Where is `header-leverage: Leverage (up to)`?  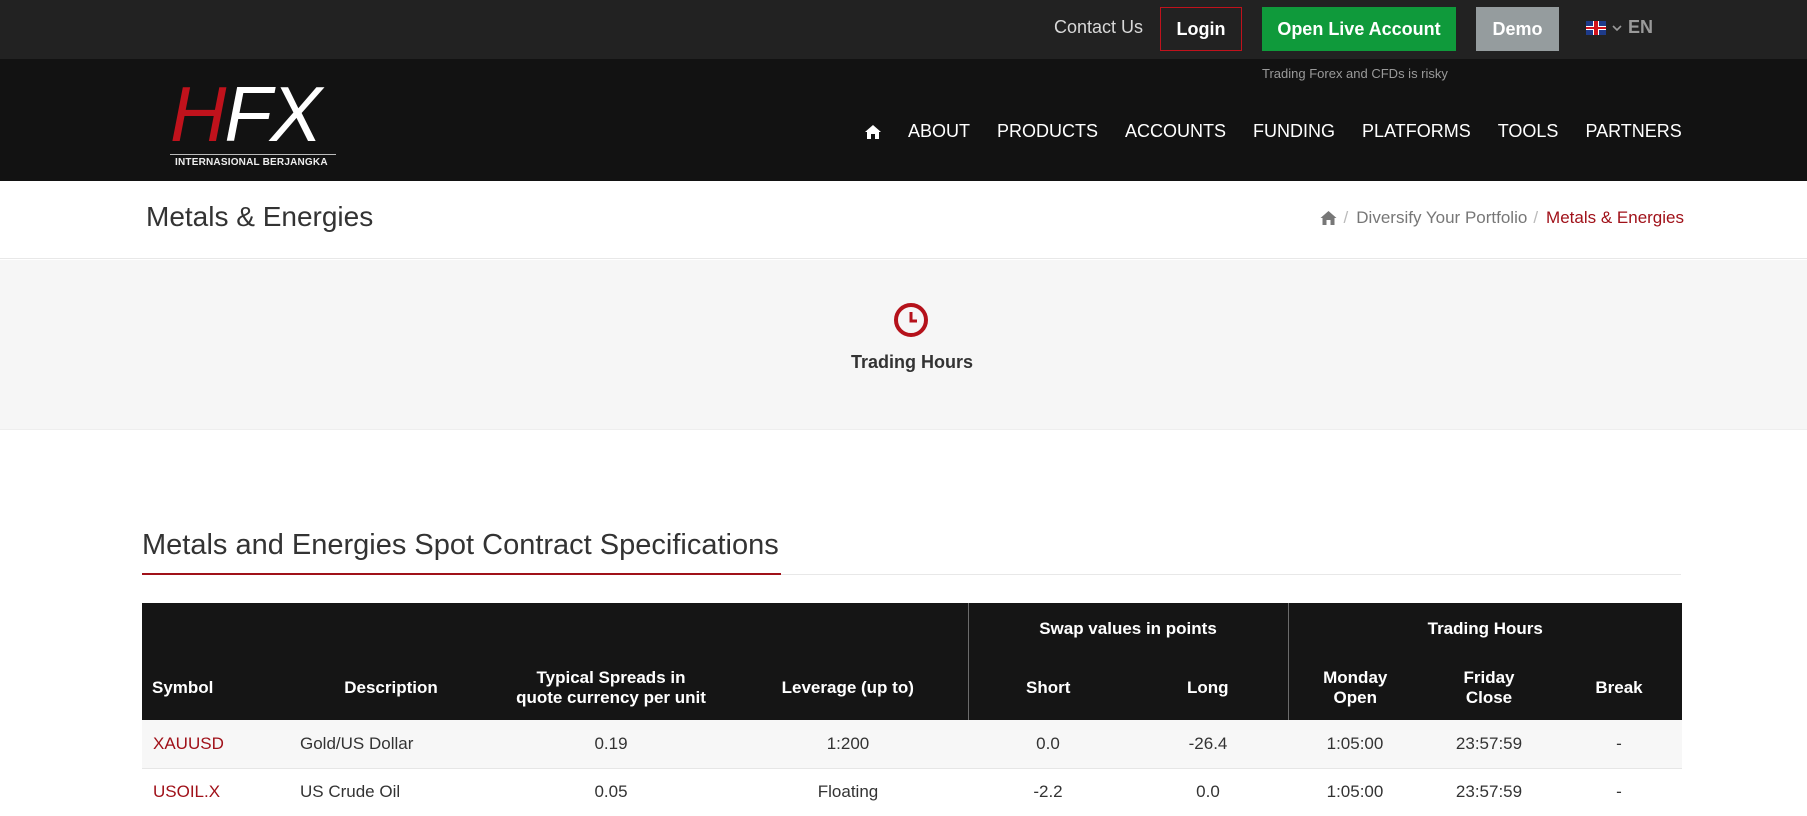 header-leverage: Leverage (up to) is located at coordinates (848, 687).